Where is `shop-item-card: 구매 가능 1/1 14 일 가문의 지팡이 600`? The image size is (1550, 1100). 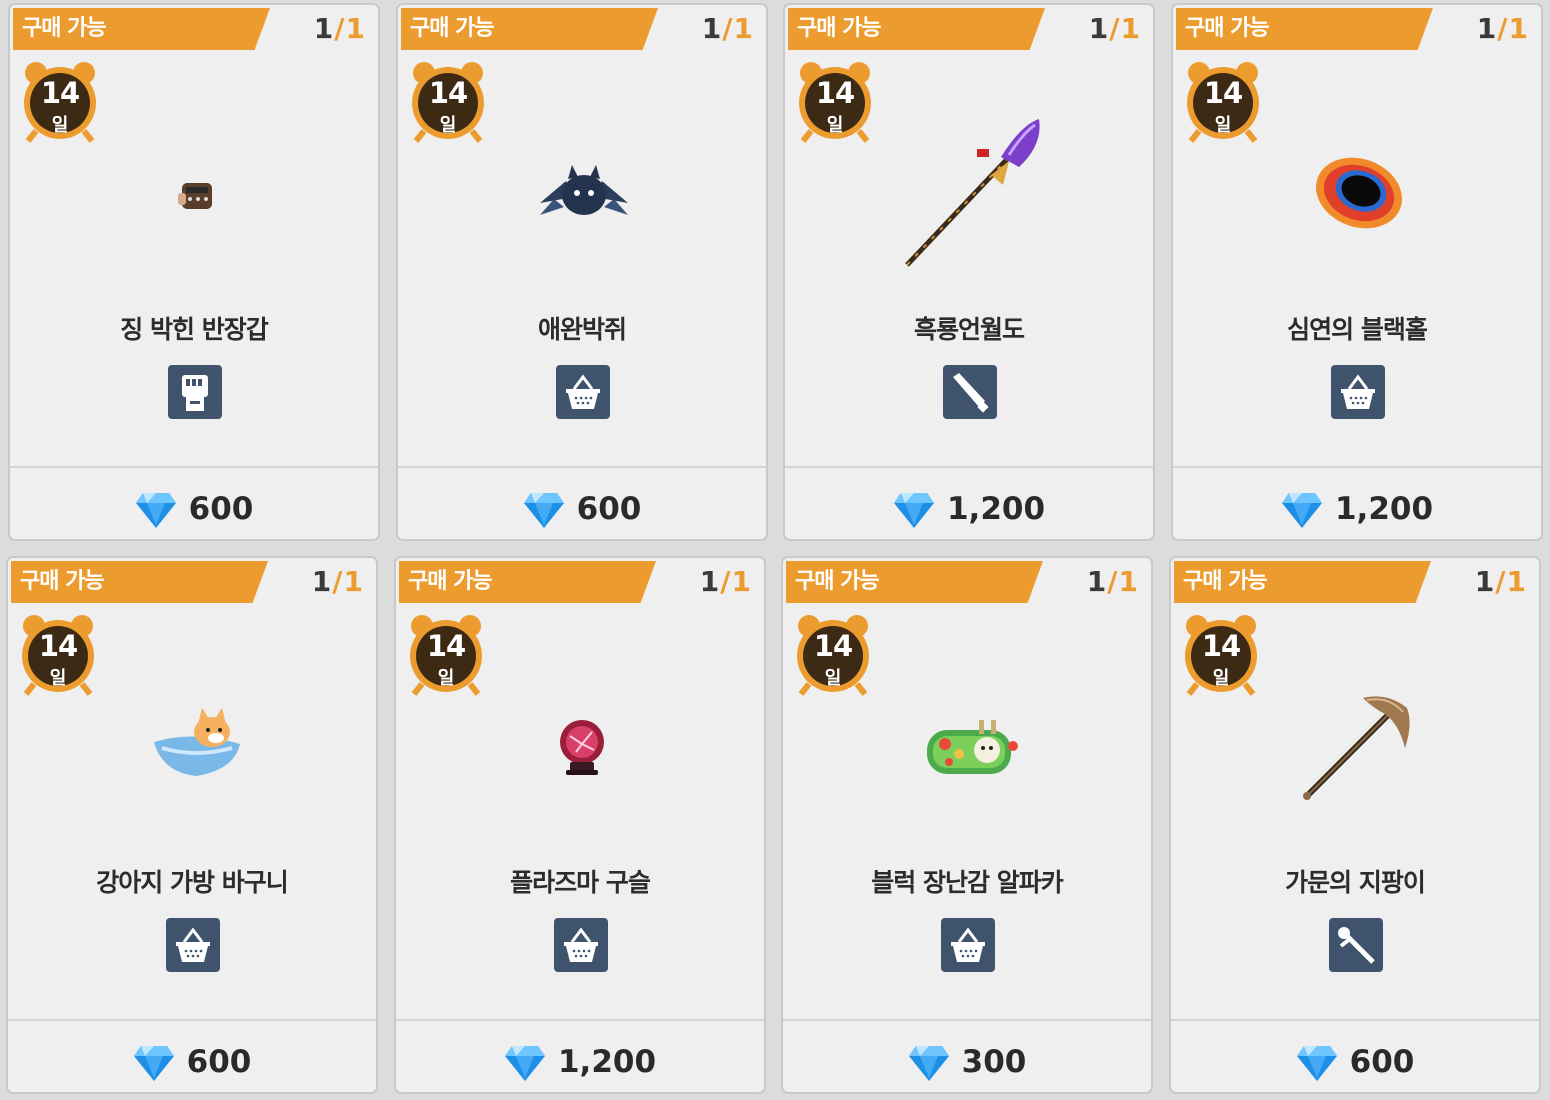
shop-item-card: 구매 가능 1/1 14 일 가문의 지팡이 600 is located at coordinates (1355, 825).